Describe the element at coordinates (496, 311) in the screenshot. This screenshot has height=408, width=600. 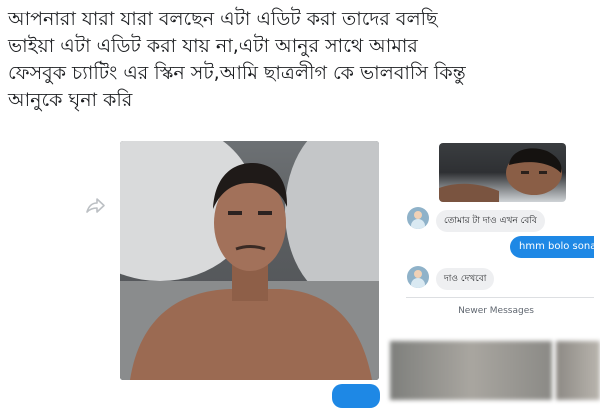
I see `newer-messages-label: Newer Messages` at that location.